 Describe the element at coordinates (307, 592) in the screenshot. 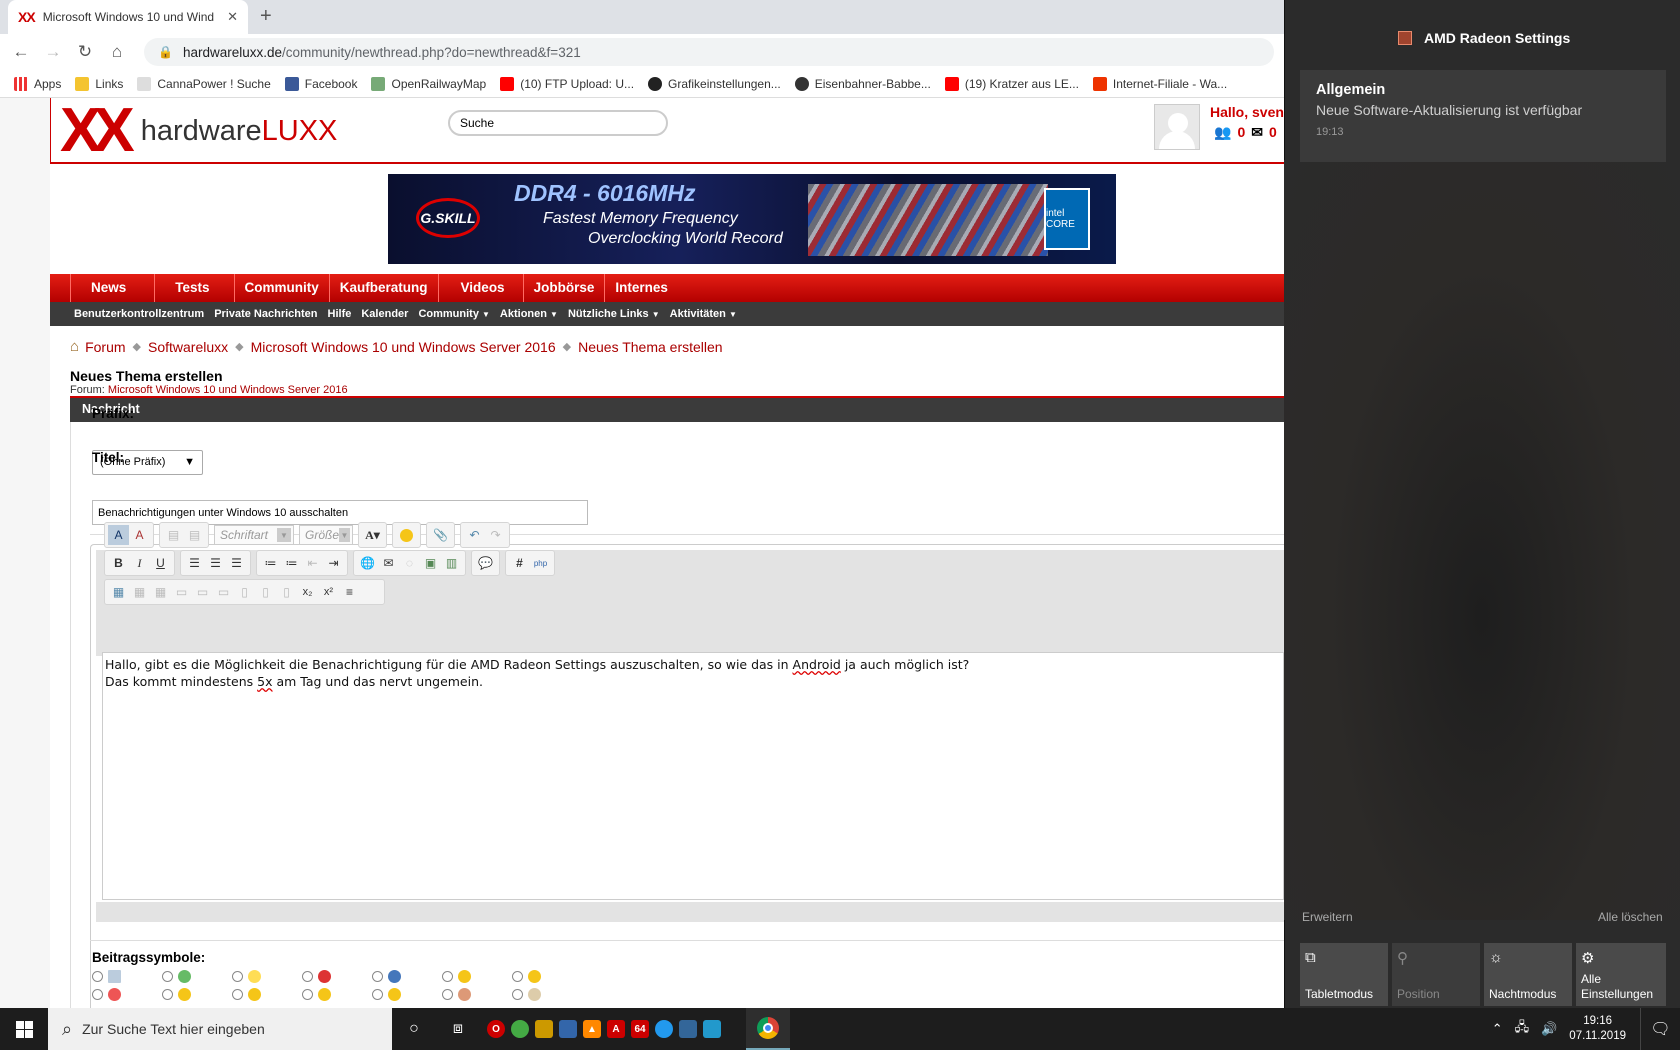

I see `subscript-icon: x₂` at that location.